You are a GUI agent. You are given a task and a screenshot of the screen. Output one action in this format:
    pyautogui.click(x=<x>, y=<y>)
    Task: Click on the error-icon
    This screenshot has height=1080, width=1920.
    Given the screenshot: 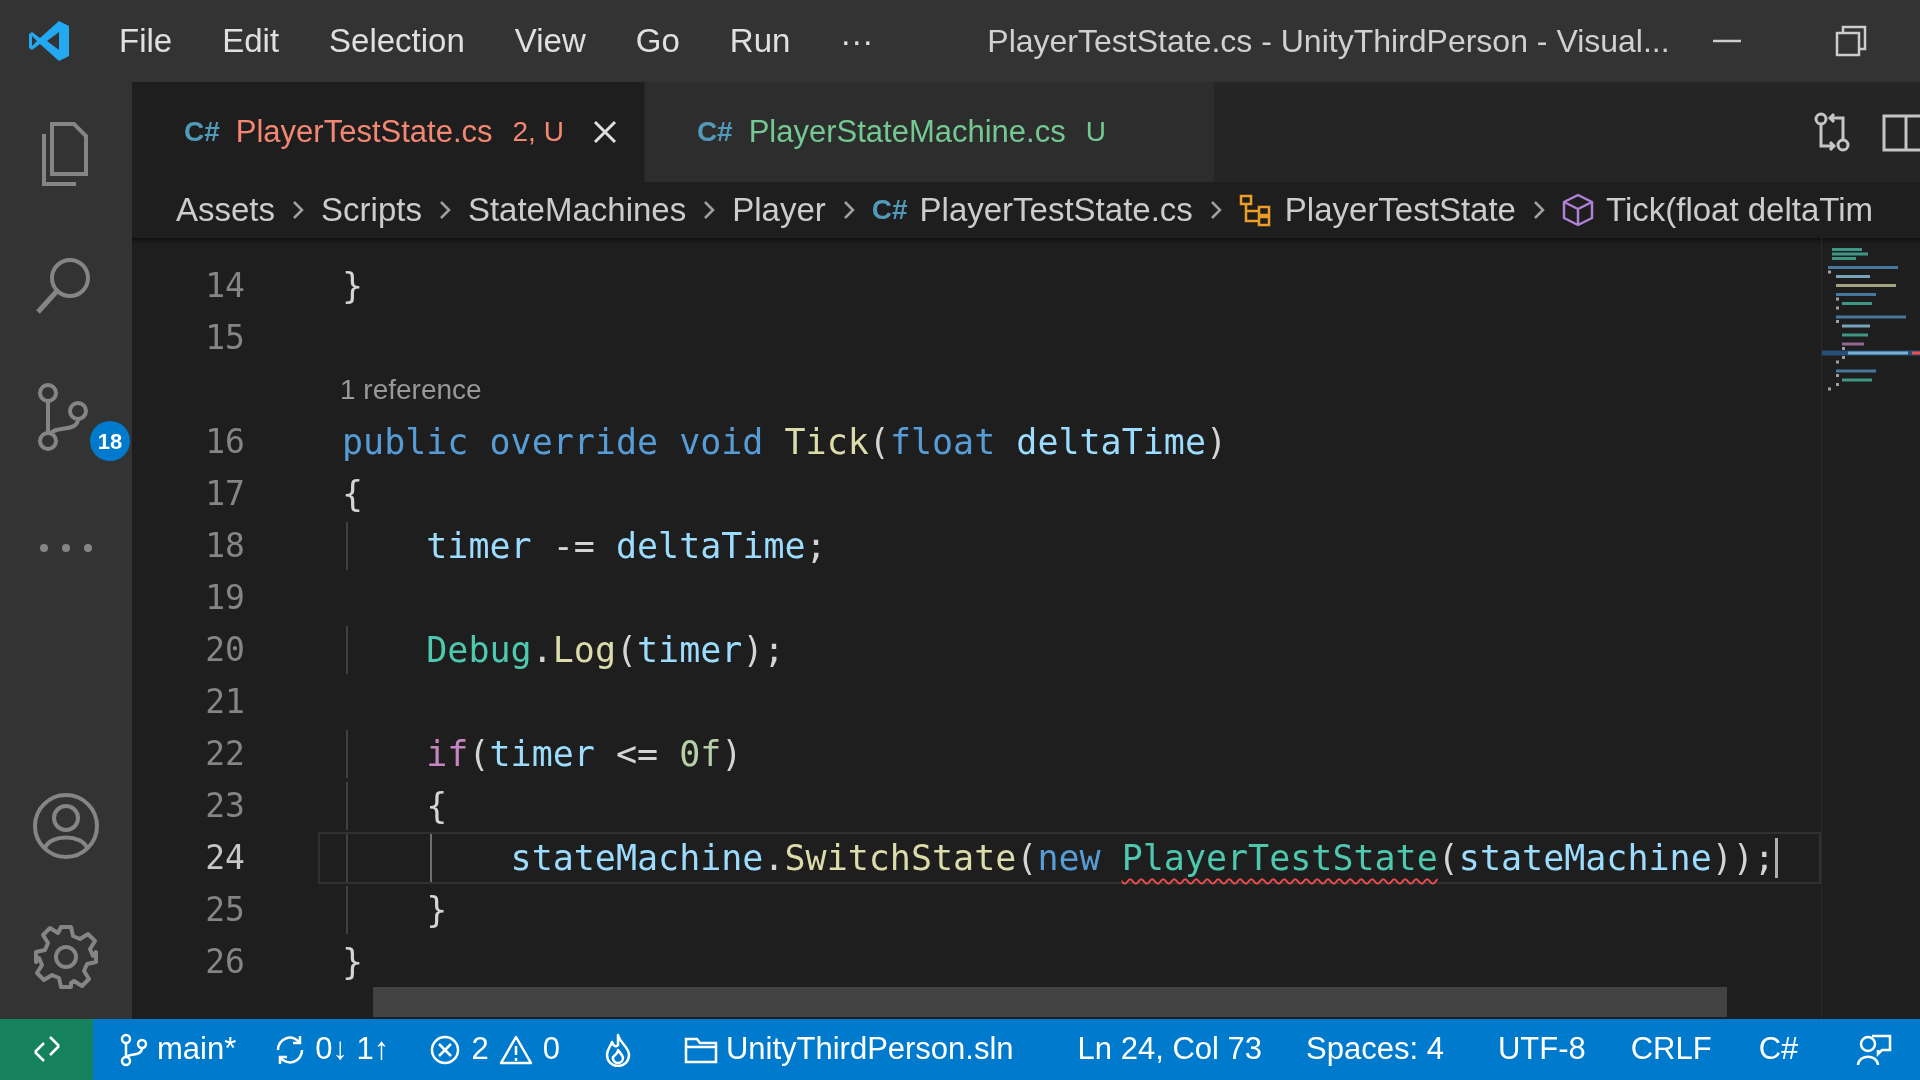 What is the action you would take?
    pyautogui.click(x=445, y=1049)
    